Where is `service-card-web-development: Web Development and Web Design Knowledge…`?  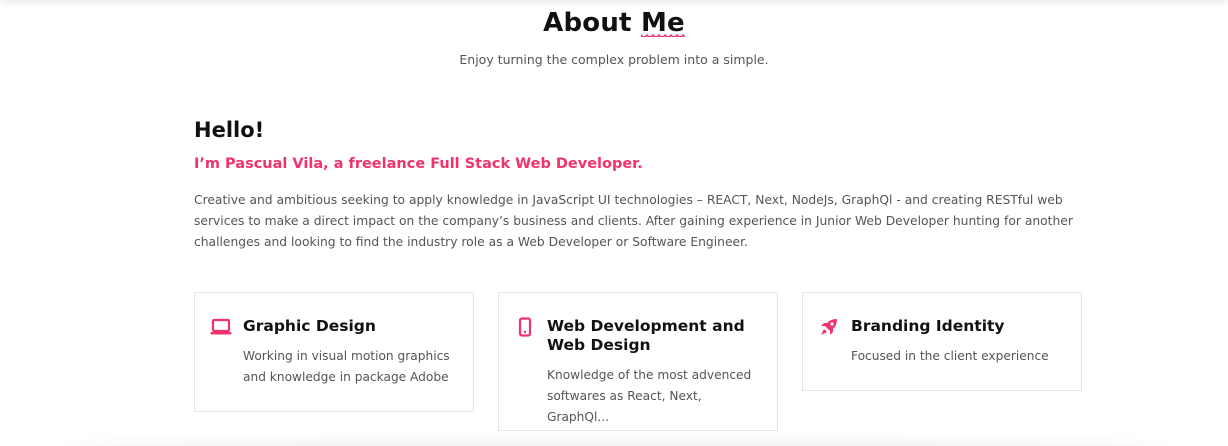
service-card-web-development: Web Development and Web Design Knowledge… is located at coordinates (638, 361).